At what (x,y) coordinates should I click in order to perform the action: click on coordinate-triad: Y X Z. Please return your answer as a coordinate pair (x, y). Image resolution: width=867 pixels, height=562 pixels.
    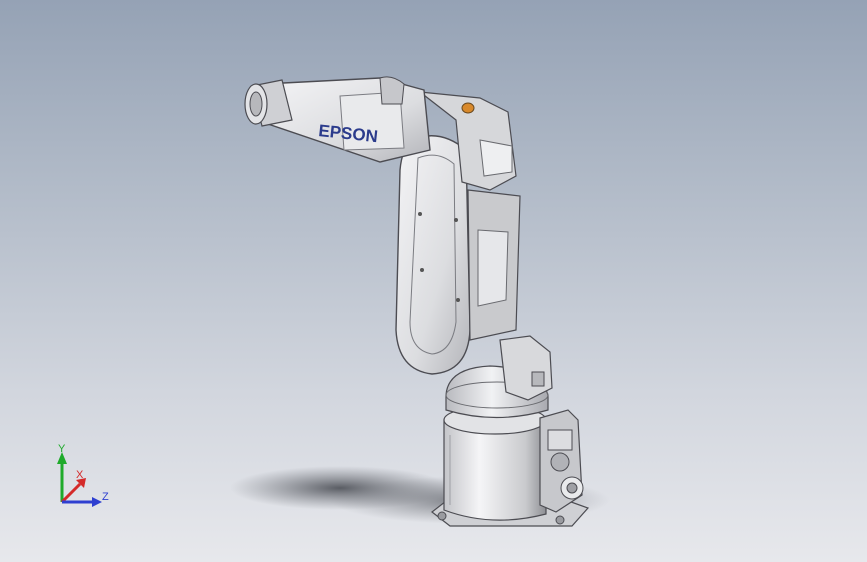
    Looking at the image, I should click on (83, 475).